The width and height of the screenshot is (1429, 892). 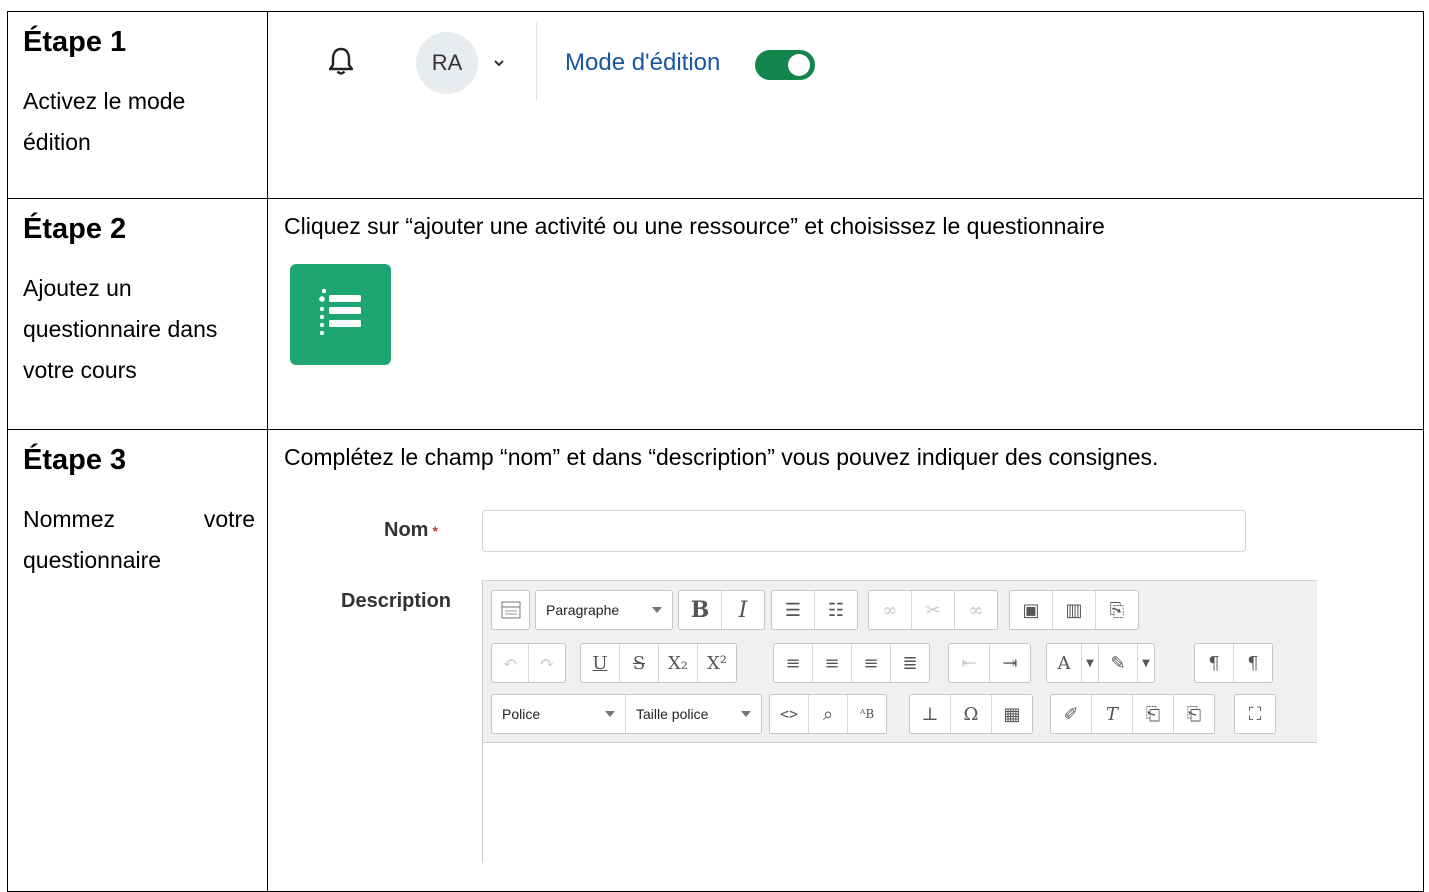 I want to click on clean-up-icon: ✐, so click(x=1071, y=714).